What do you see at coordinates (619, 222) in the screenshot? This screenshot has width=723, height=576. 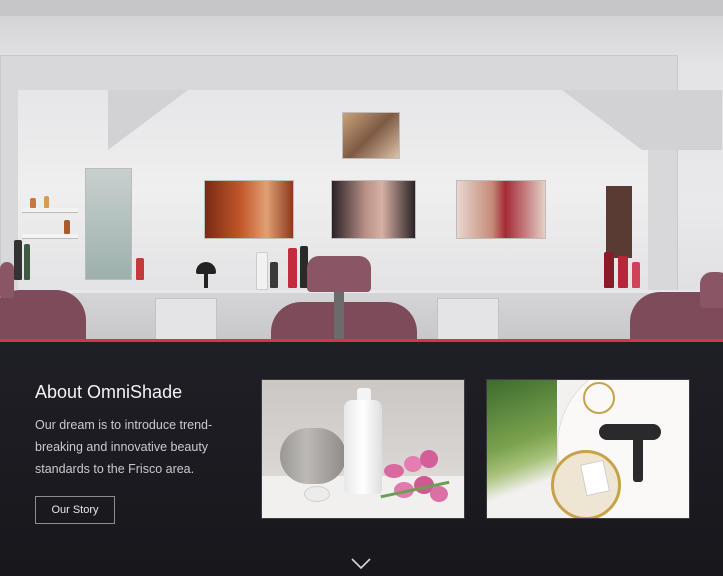 I see `shelf-unit-right` at bounding box center [619, 222].